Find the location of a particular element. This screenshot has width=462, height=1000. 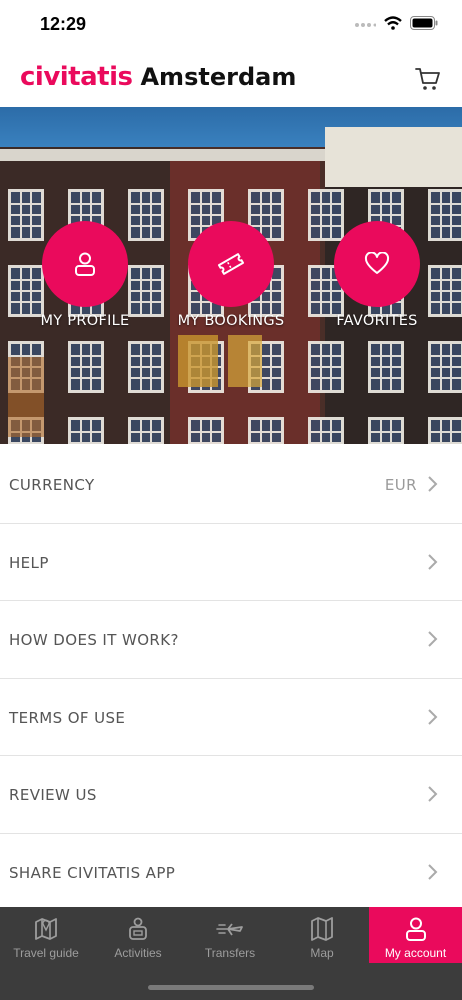

currency-value: EUR is located at coordinates (400, 485).